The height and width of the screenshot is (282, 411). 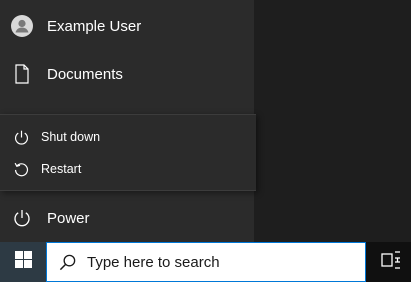 I want to click on search-box: Type here to search, so click(x=206, y=262).